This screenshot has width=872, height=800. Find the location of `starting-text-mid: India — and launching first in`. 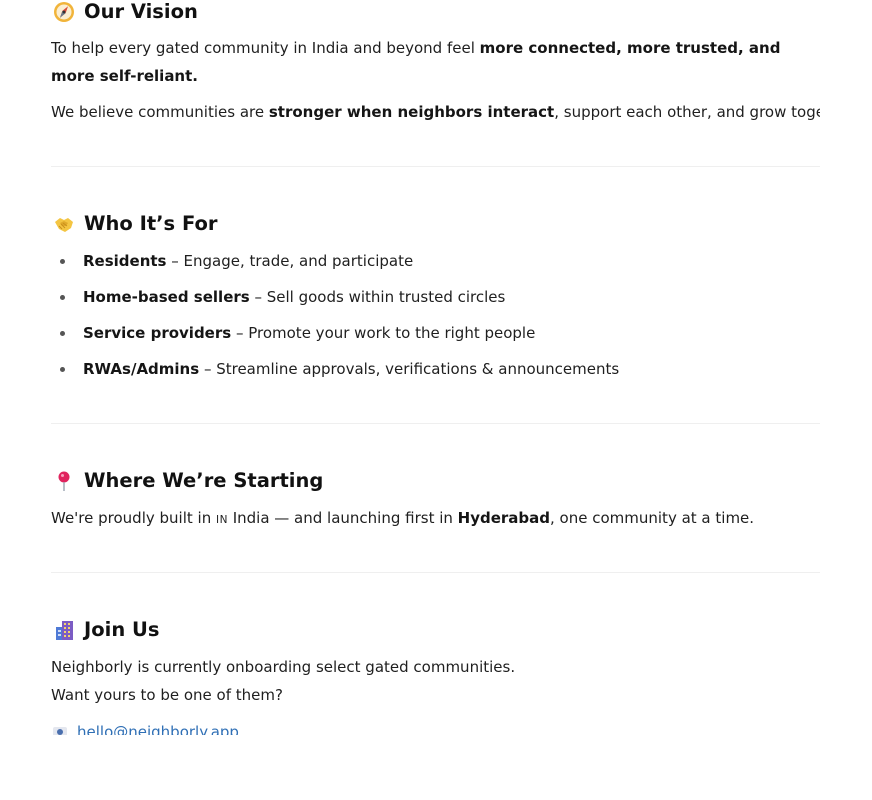

starting-text-mid: India — and launching first in is located at coordinates (342, 518).